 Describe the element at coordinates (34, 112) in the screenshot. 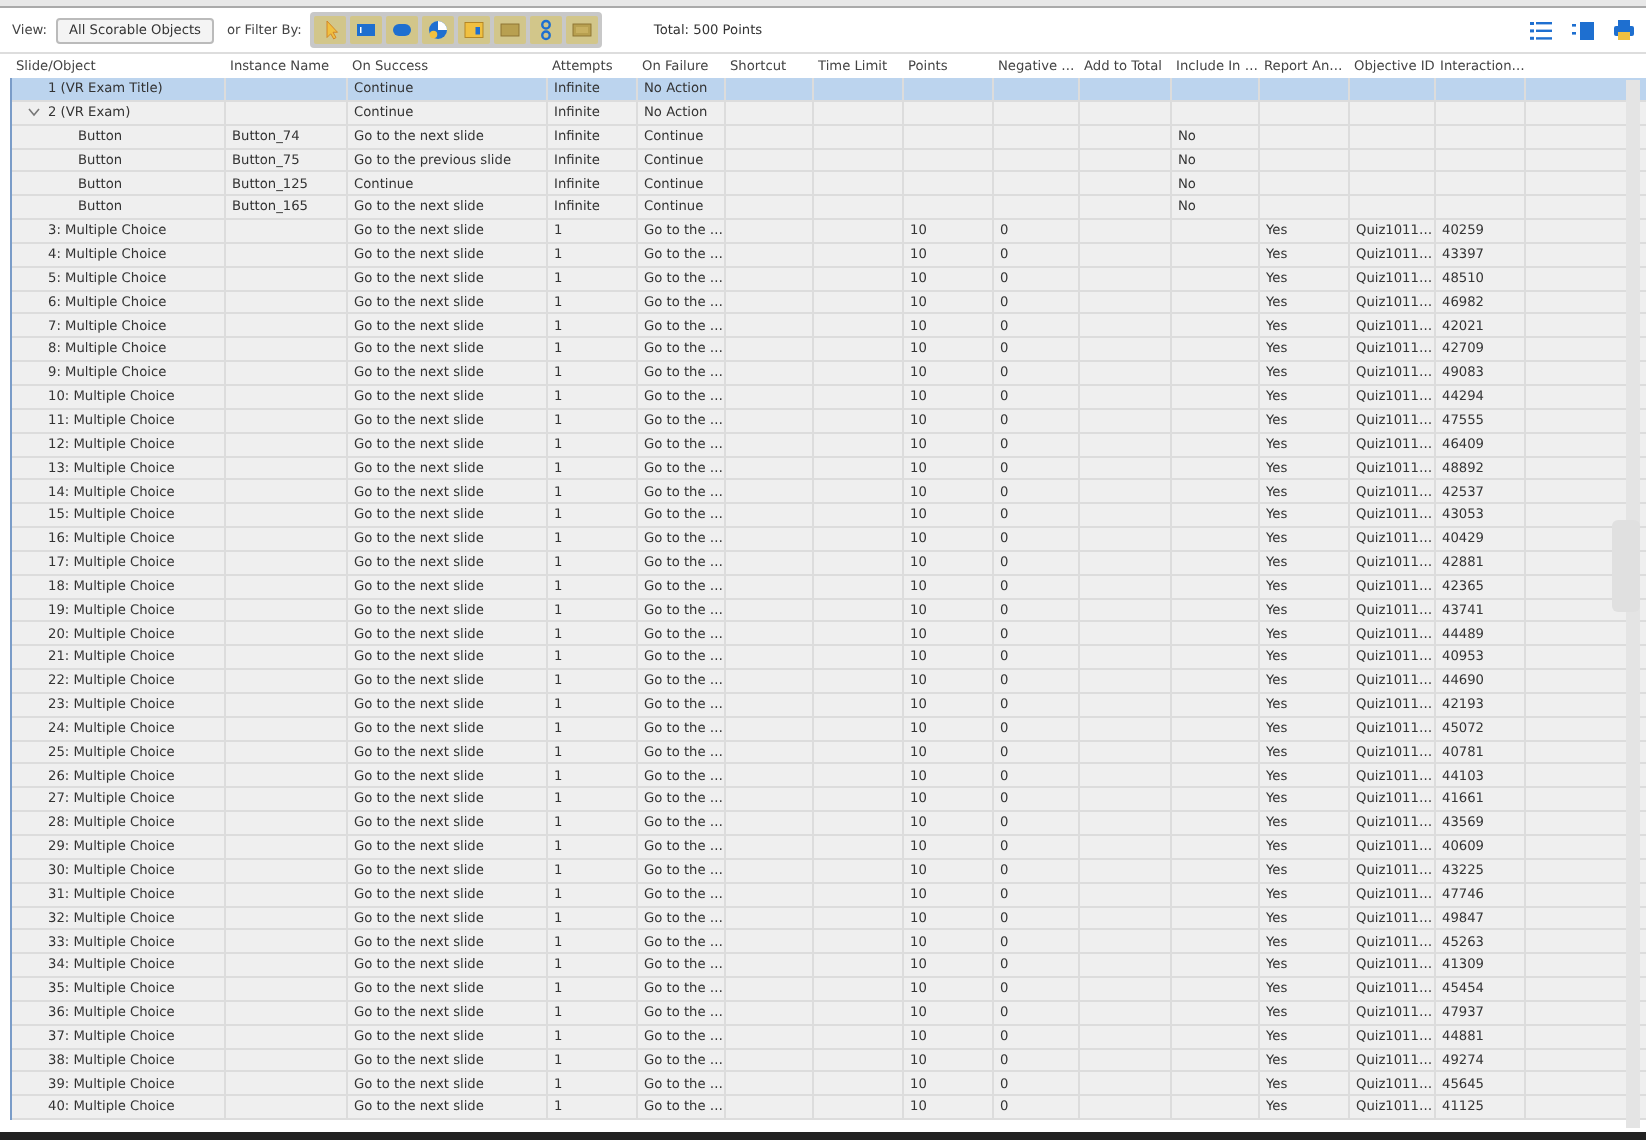

I see `chevron-icon` at that location.